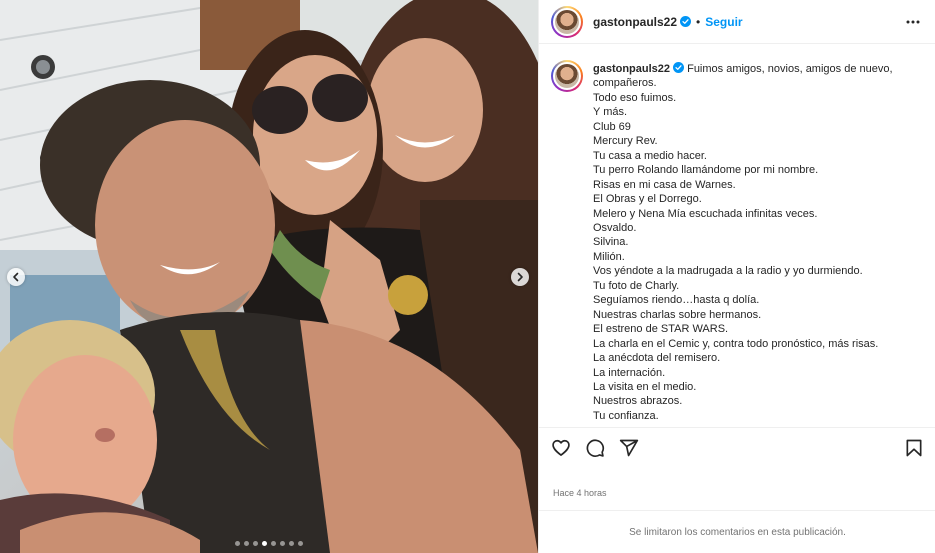  Describe the element at coordinates (664, 184) in the screenshot. I see `caption-line: Risas en mi casa de Warnes.` at that location.